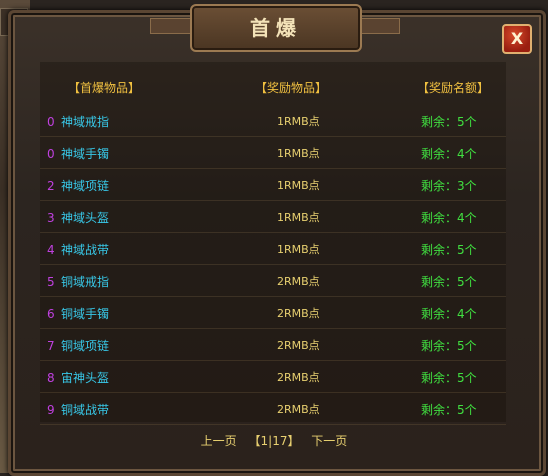 Image resolution: width=548 pixels, height=476 pixels. Describe the element at coordinates (51, 218) in the screenshot. I see `row-index: 3` at that location.